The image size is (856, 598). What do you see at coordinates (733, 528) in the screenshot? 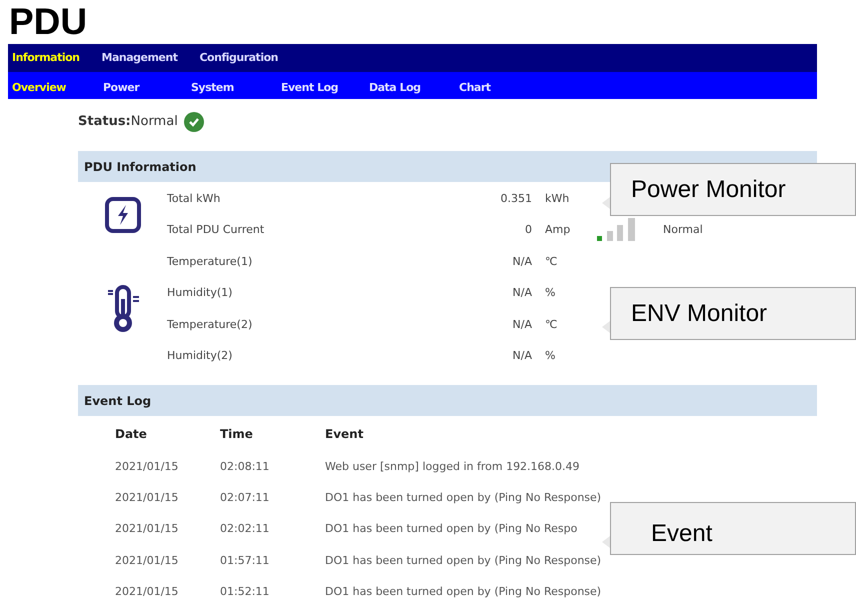
I see `callout-box: Event` at bounding box center [733, 528].